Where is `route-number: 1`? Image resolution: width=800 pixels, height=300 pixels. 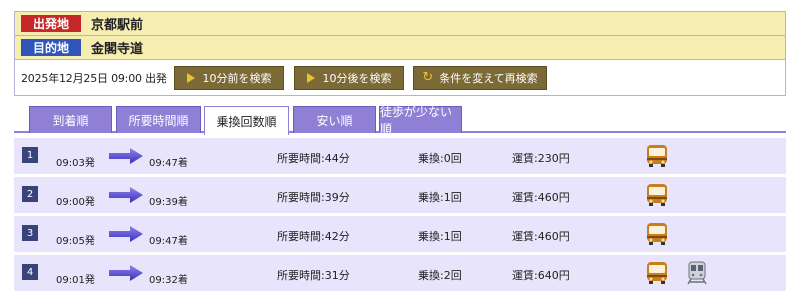 route-number: 1 is located at coordinates (30, 155).